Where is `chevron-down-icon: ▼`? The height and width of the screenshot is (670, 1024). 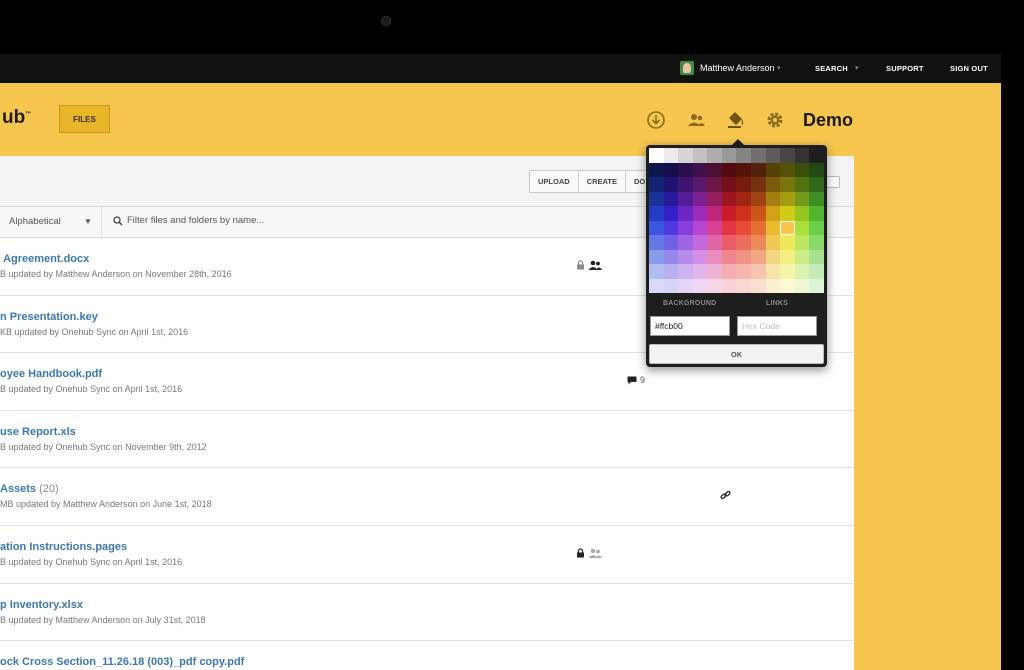
chevron-down-icon: ▼ is located at coordinates (88, 221).